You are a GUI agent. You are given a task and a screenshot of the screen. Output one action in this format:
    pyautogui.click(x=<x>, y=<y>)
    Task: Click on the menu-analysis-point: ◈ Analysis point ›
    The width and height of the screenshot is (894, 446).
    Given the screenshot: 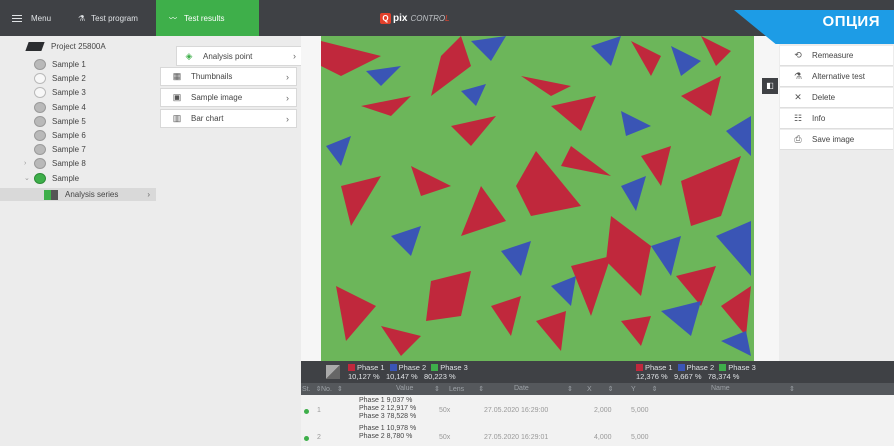 What is the action you would take?
    pyautogui.click(x=240, y=56)
    